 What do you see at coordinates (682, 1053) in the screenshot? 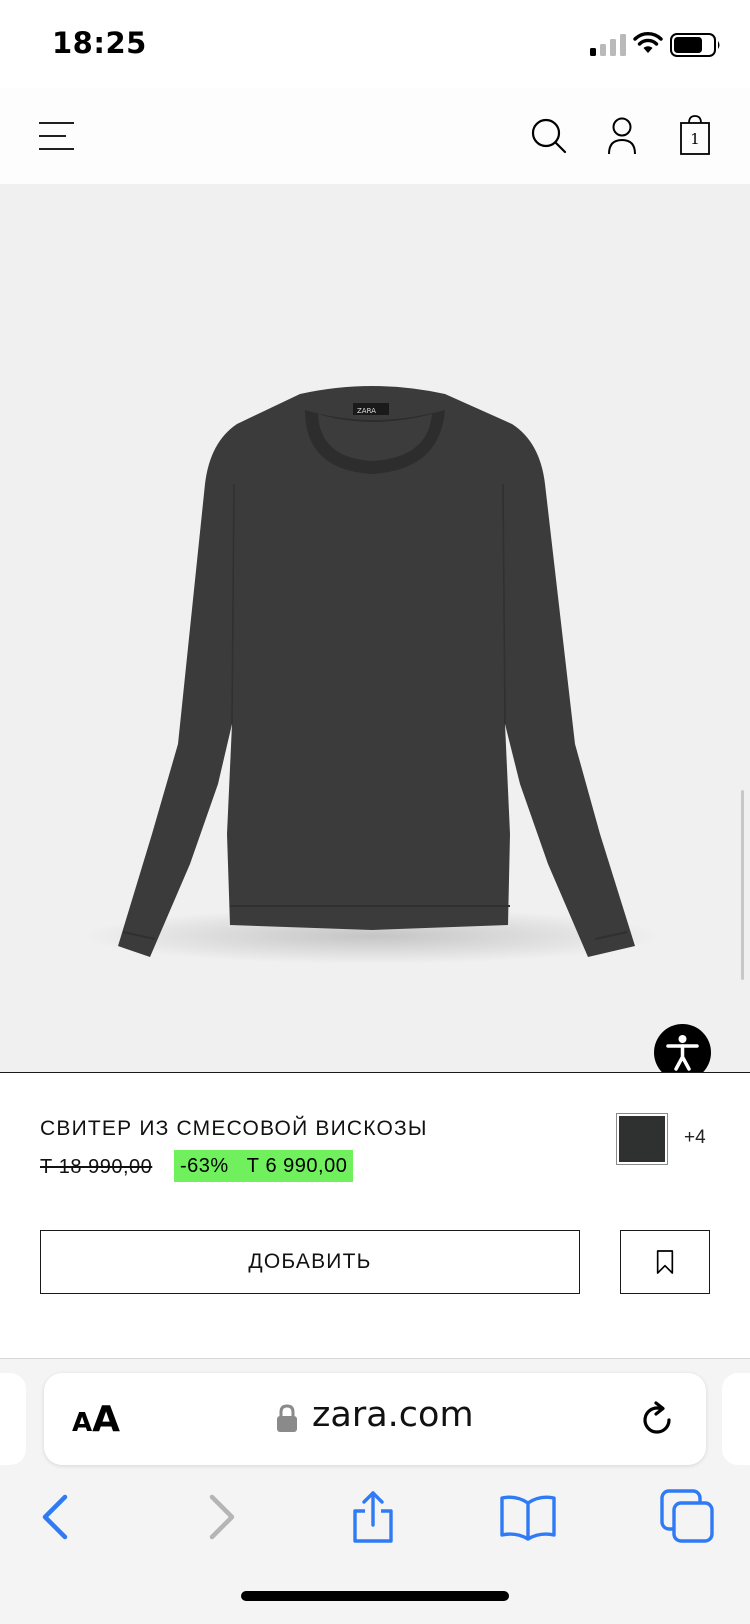
I see `accessibility-icon` at bounding box center [682, 1053].